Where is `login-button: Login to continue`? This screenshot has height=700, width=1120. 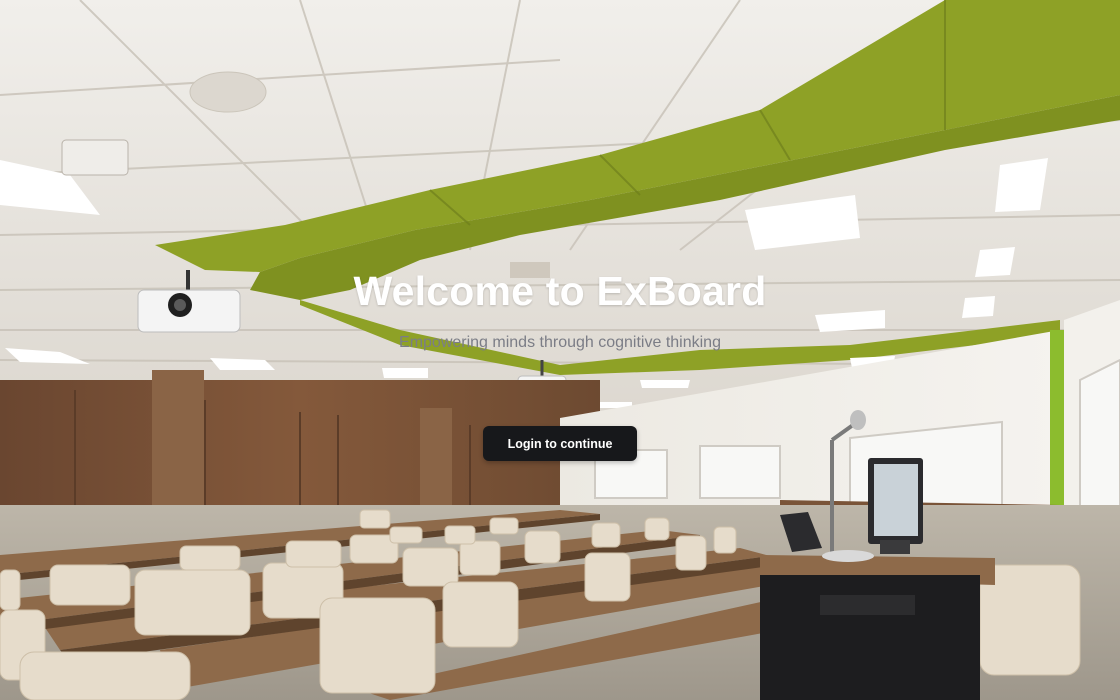
login-button: Login to continue is located at coordinates (560, 443).